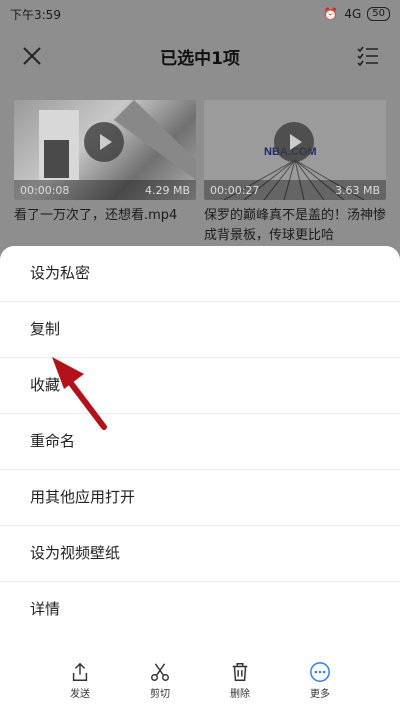 The image size is (400, 711). What do you see at coordinates (240, 694) in the screenshot?
I see `delete-label: 删除` at bounding box center [240, 694].